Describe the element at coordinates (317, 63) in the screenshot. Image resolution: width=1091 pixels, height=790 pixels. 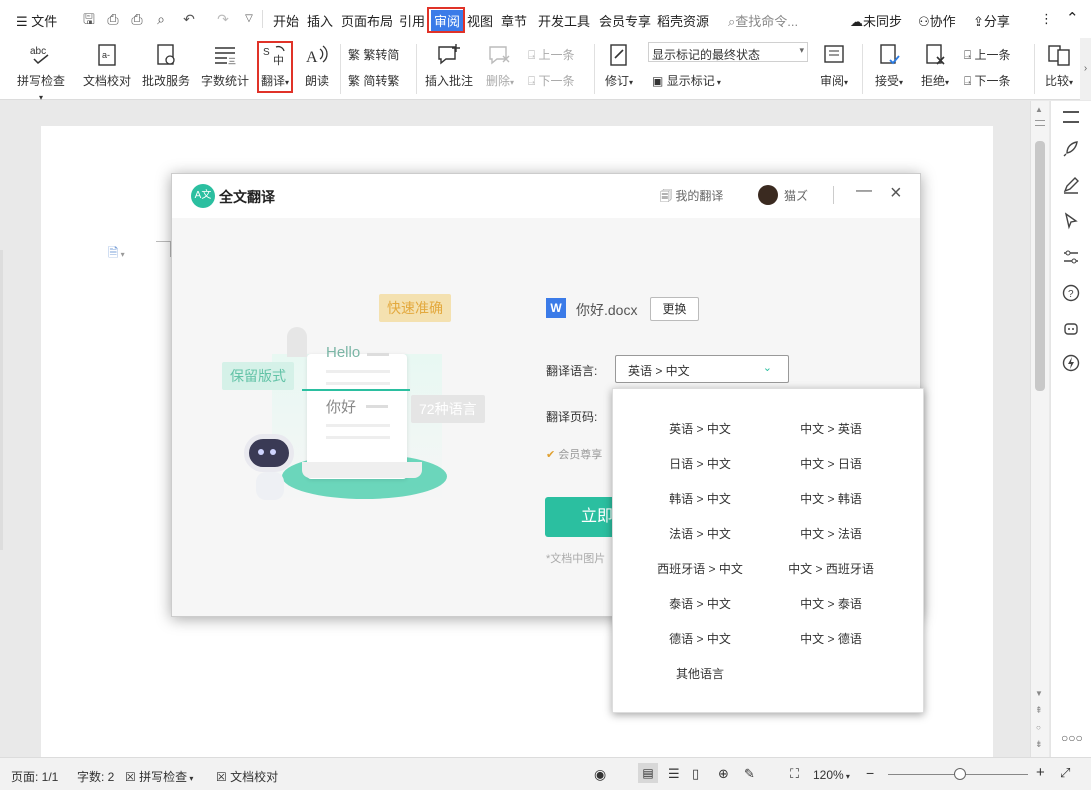
I see `read-aloud-button: A 朗读` at that location.